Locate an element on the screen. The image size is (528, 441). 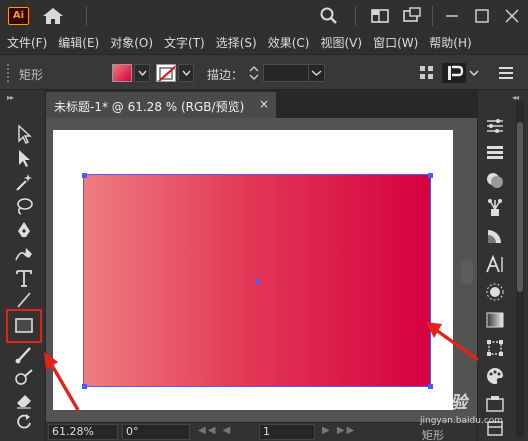
menu-effect: 效果(C) is located at coordinates (289, 42).